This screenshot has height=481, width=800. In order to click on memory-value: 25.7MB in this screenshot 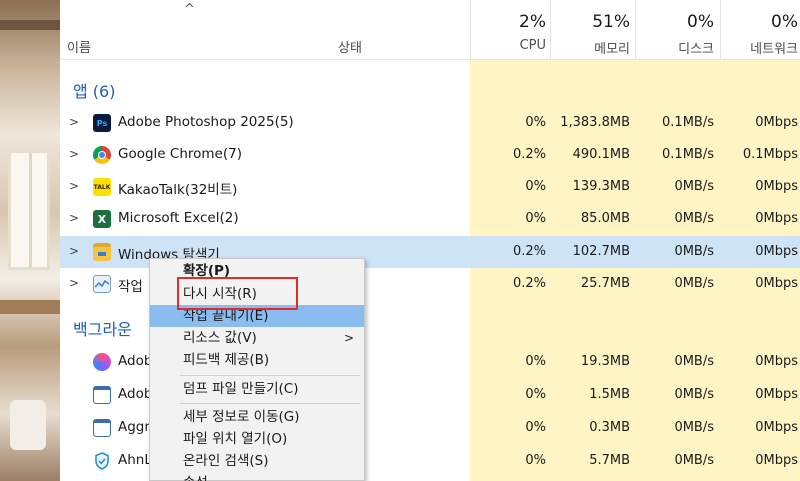, I will do `click(605, 283)`.